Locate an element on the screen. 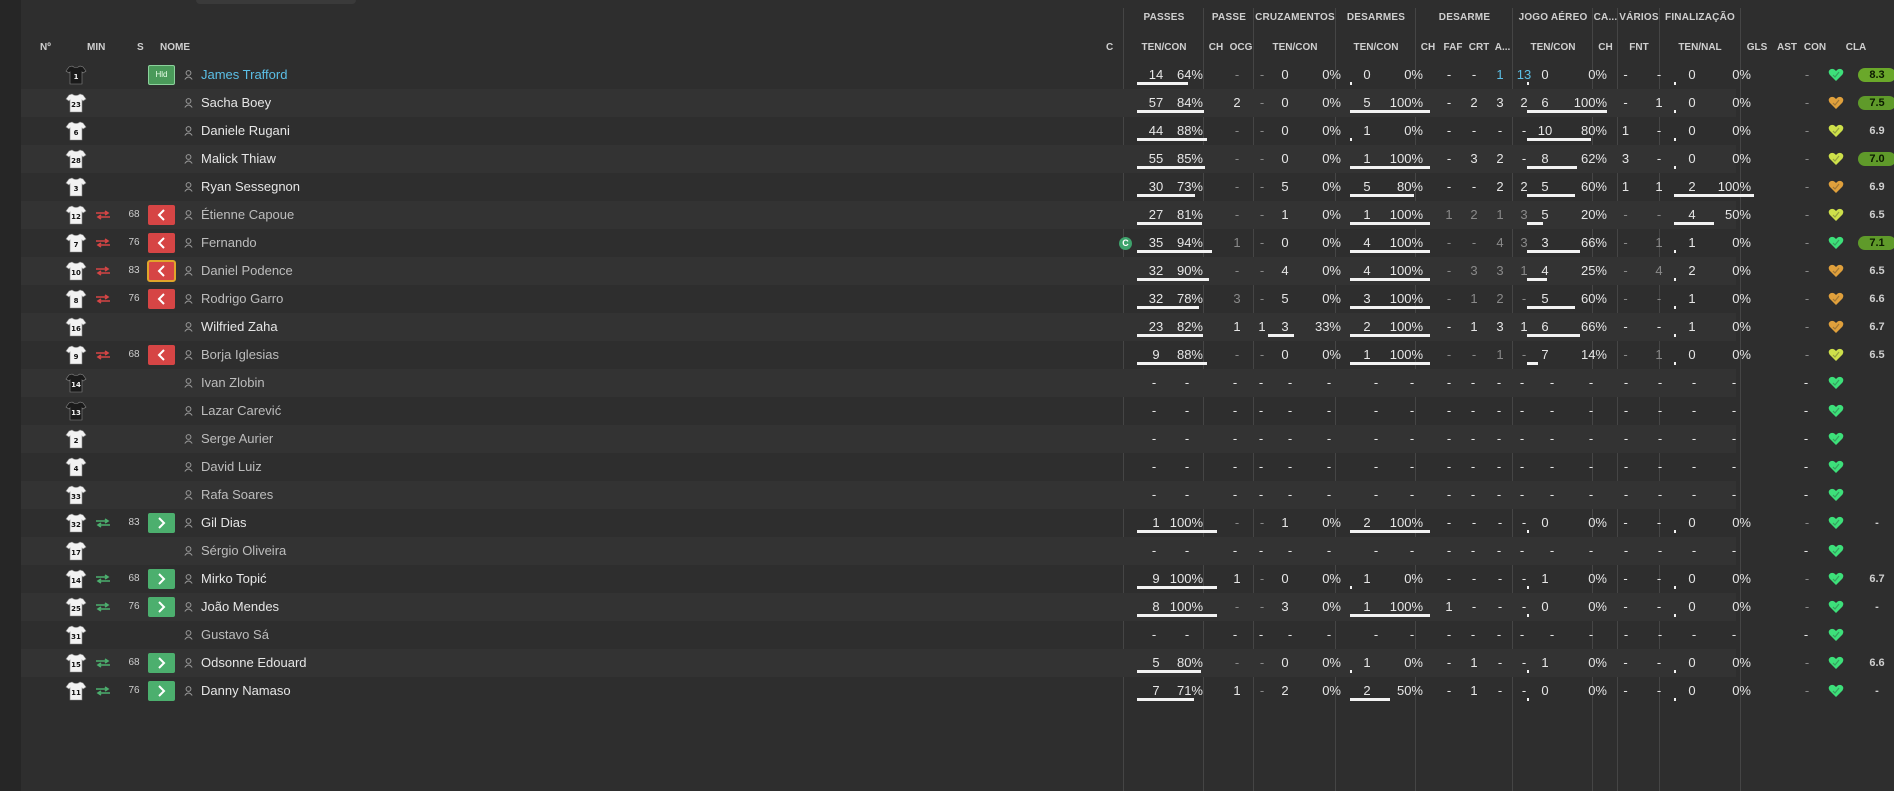 This screenshot has height=791, width=1894. player-name-link: Daniele Rugani is located at coordinates (245, 131).